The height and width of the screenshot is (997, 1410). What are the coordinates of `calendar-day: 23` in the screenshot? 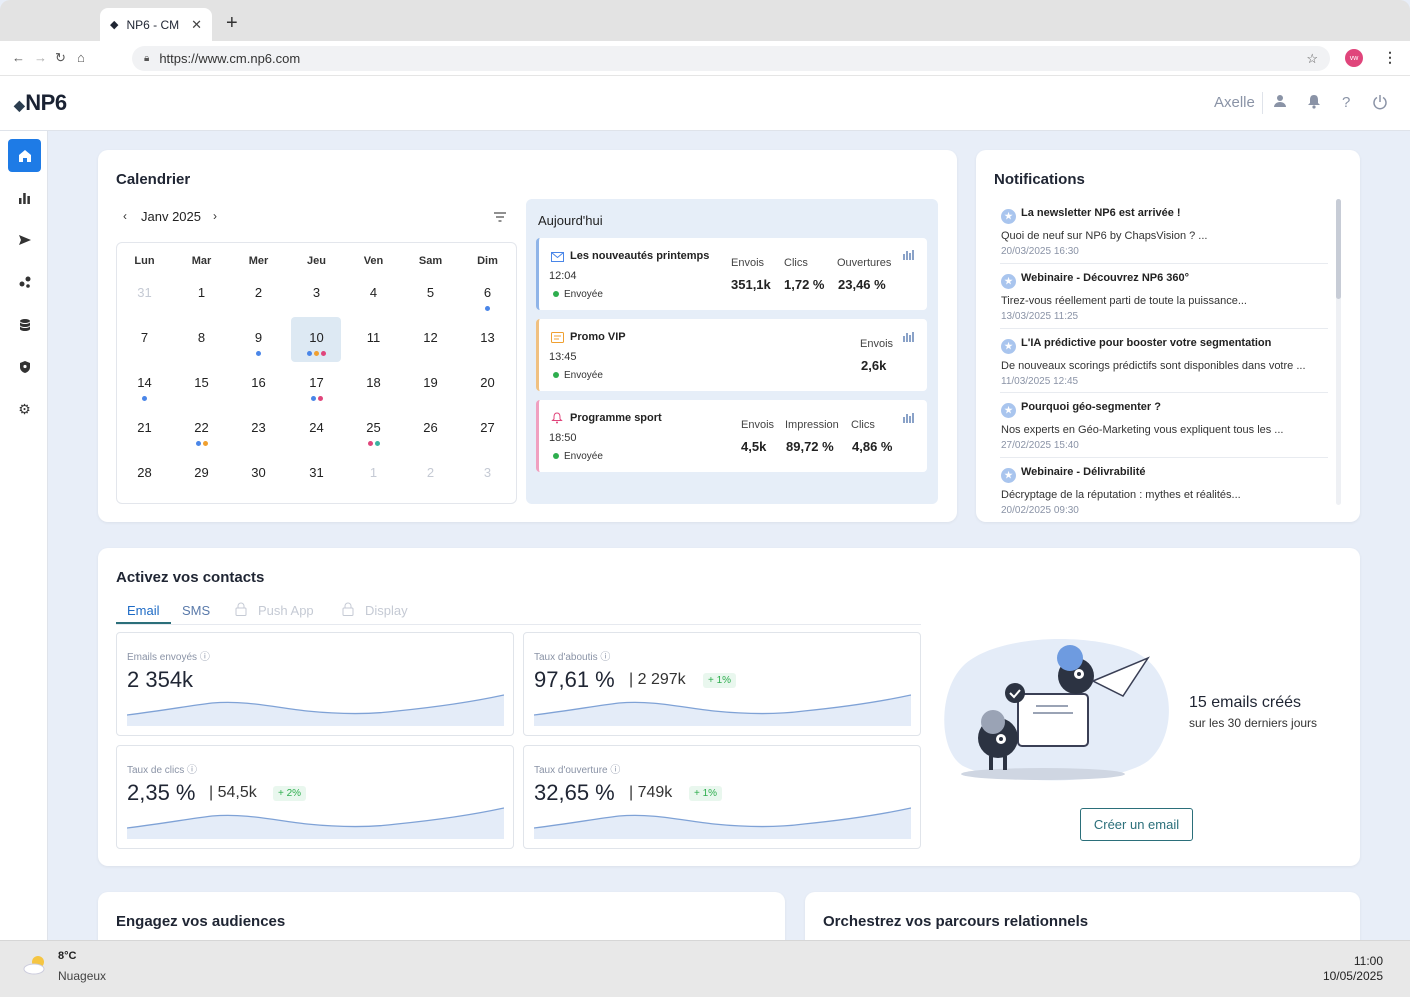 It's located at (258, 427).